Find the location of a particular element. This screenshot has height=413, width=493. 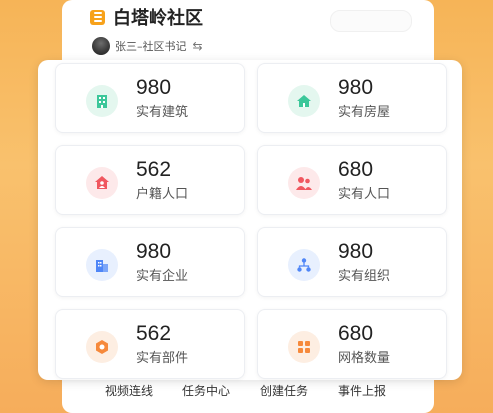

stat-card-enterprises: 980 实有企业 is located at coordinates (150, 262).